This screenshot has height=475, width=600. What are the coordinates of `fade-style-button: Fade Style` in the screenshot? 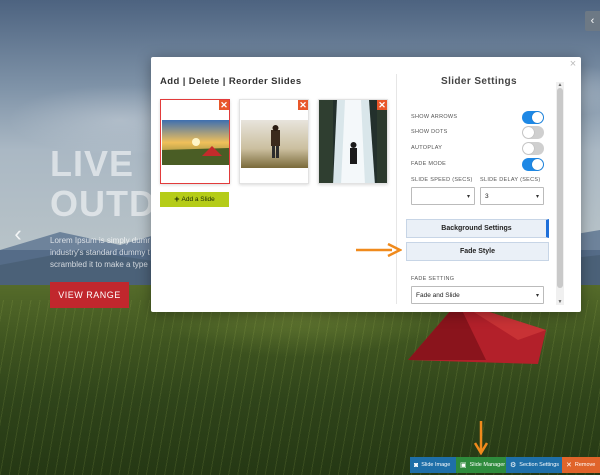 It's located at (477, 251).